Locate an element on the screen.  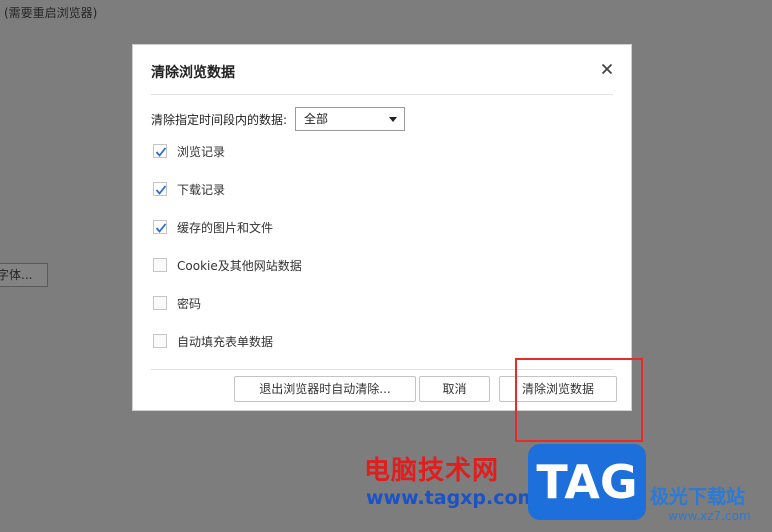
option-autofill: 自动填充表单数据 is located at coordinates (227, 341).